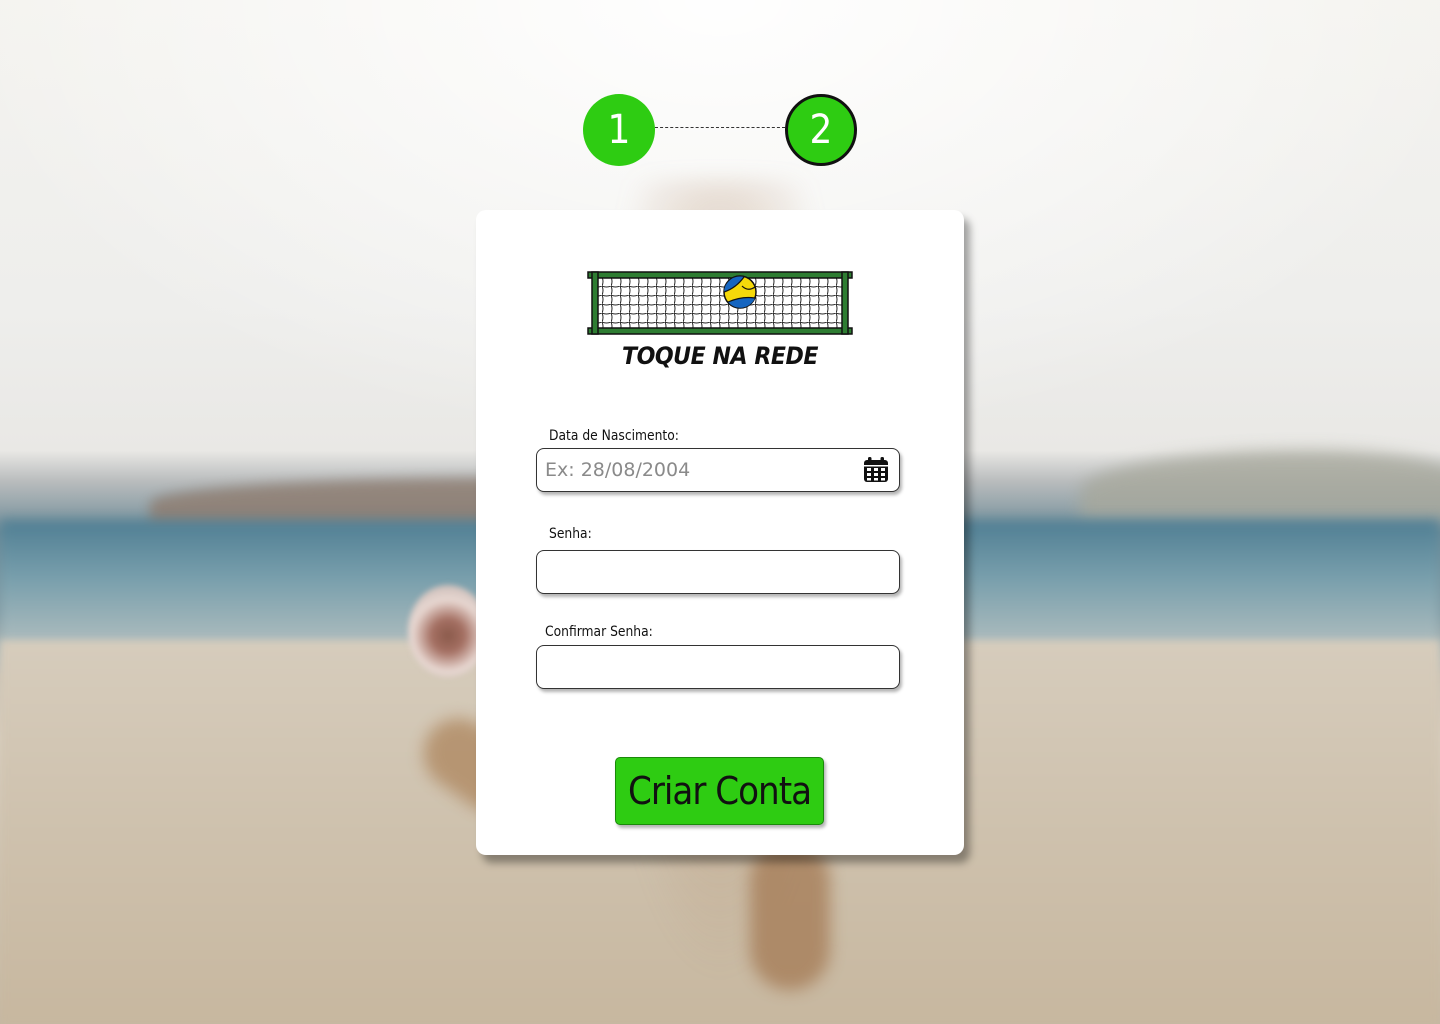 This screenshot has height=1024, width=1440. What do you see at coordinates (720, 356) in the screenshot?
I see `brand-name: TOQUE NA REDE` at bounding box center [720, 356].